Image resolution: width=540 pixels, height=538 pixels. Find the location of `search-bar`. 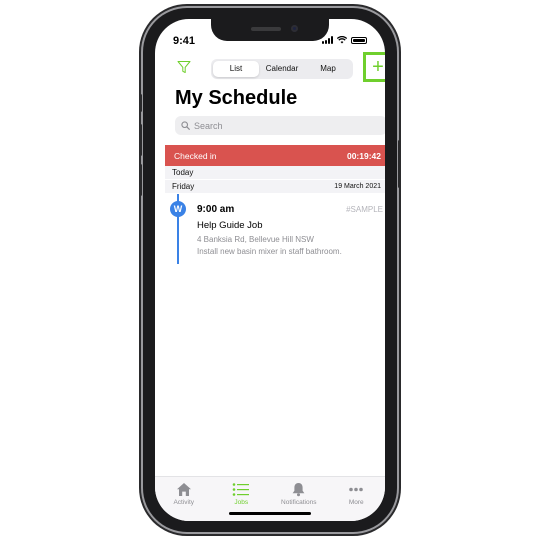

search-bar is located at coordinates (280, 125).